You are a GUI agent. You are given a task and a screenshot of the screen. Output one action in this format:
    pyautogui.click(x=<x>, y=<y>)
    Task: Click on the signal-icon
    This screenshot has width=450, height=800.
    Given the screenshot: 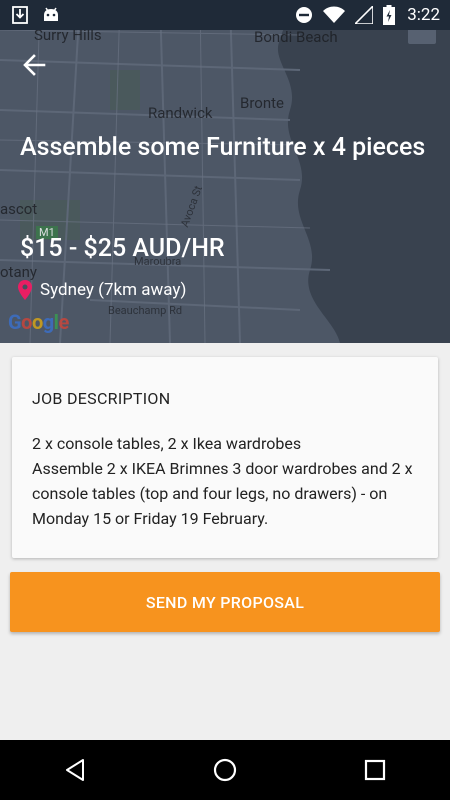 What is the action you would take?
    pyautogui.click(x=364, y=15)
    